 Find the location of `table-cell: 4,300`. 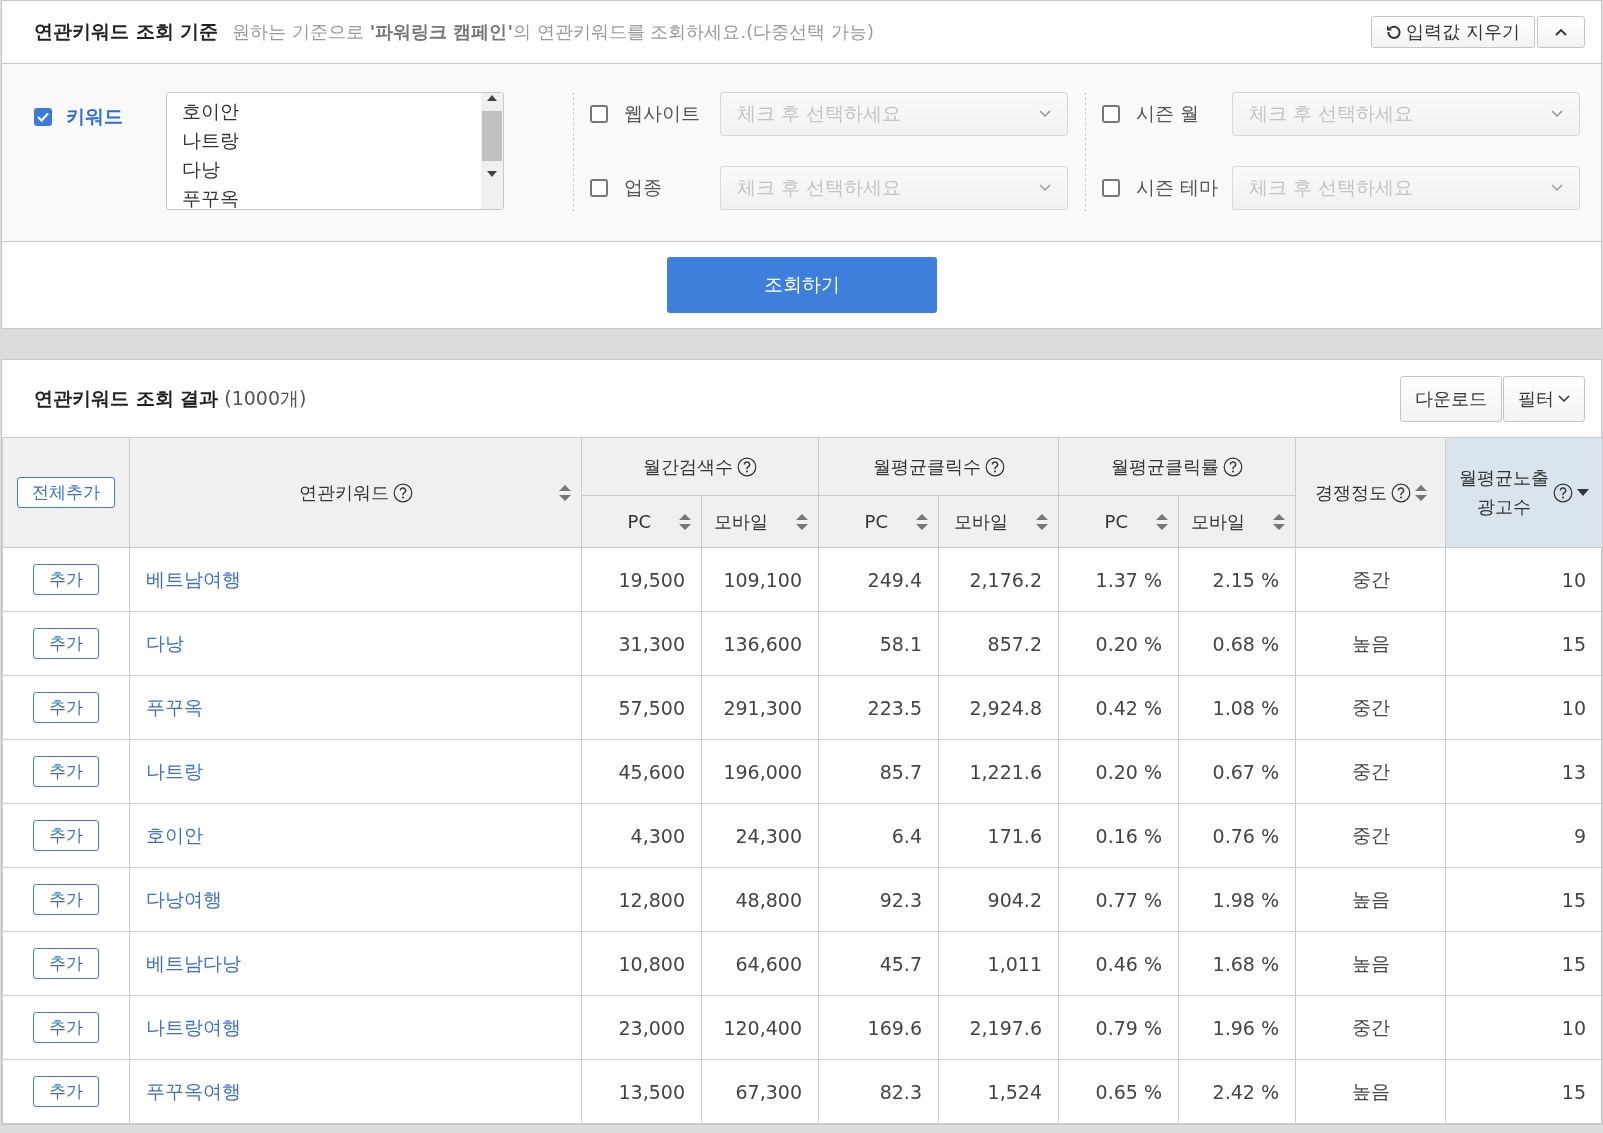

table-cell: 4,300 is located at coordinates (641, 835).